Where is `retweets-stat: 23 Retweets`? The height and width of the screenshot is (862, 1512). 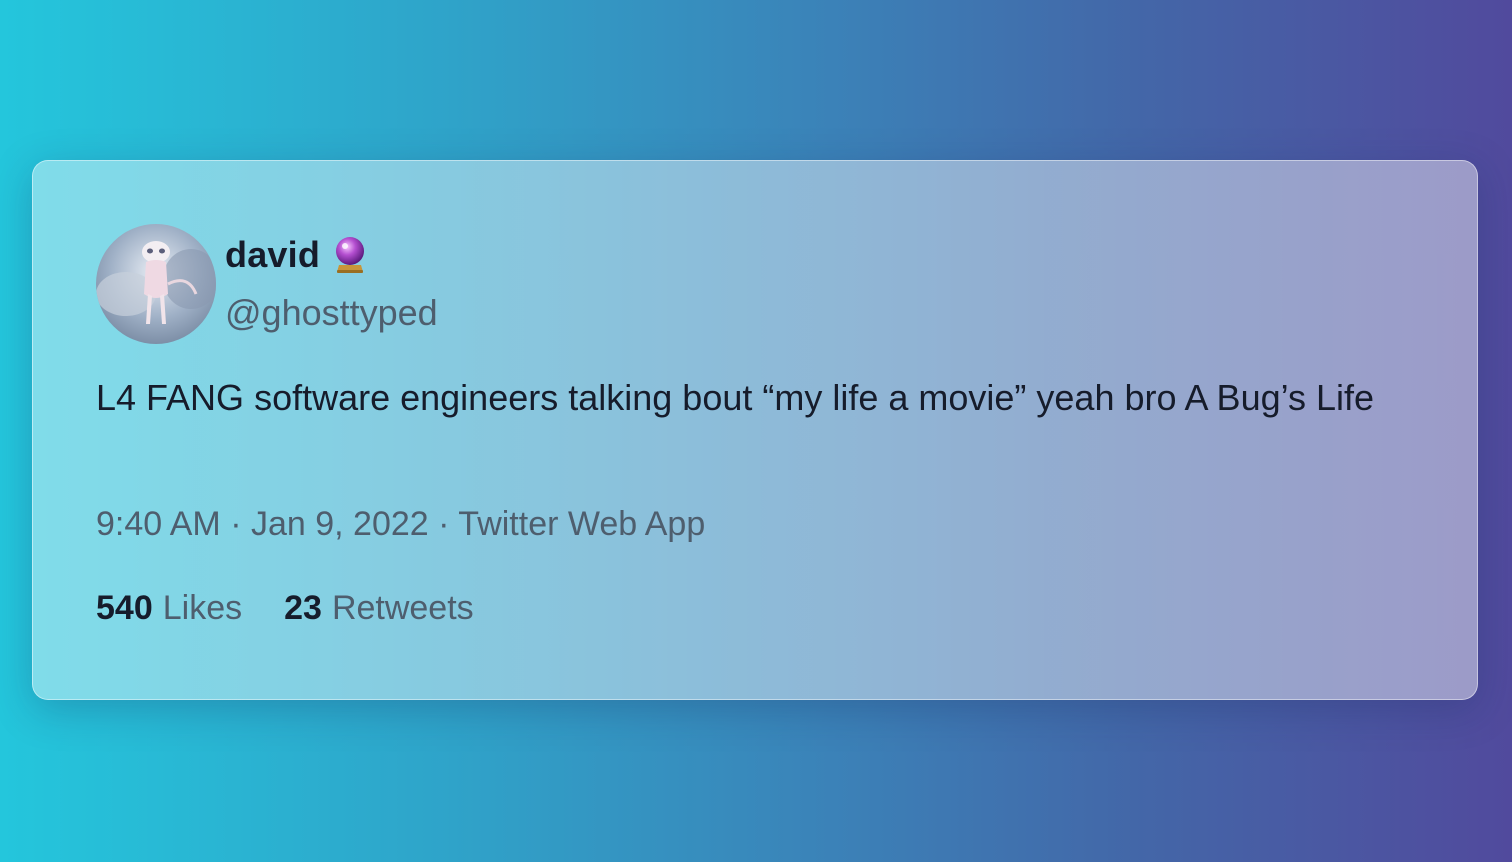 retweets-stat: 23 Retweets is located at coordinates (379, 608).